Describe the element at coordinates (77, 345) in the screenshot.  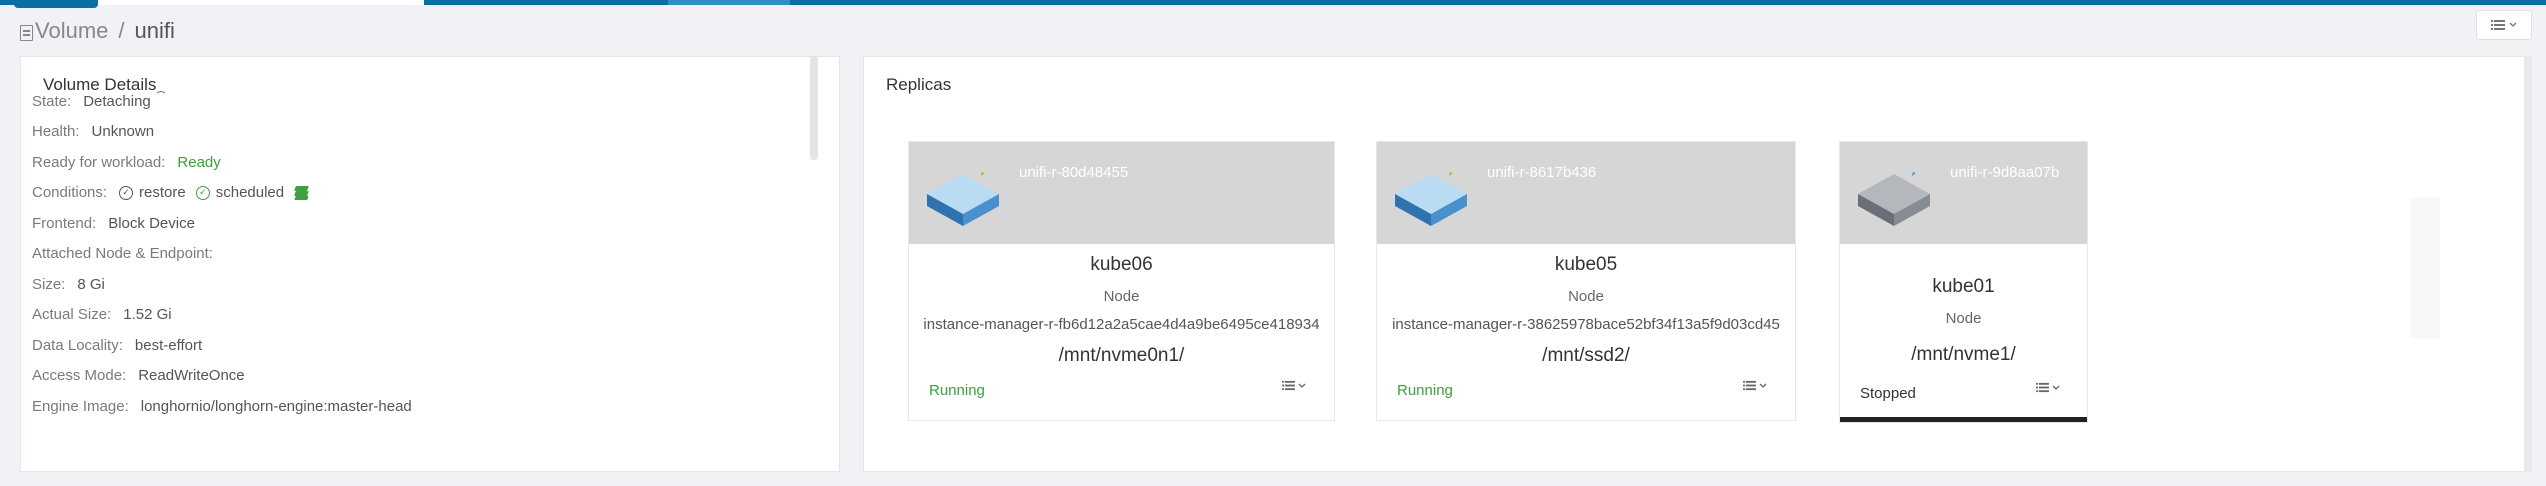
I see `data-locality-label: Data Locality:` at that location.